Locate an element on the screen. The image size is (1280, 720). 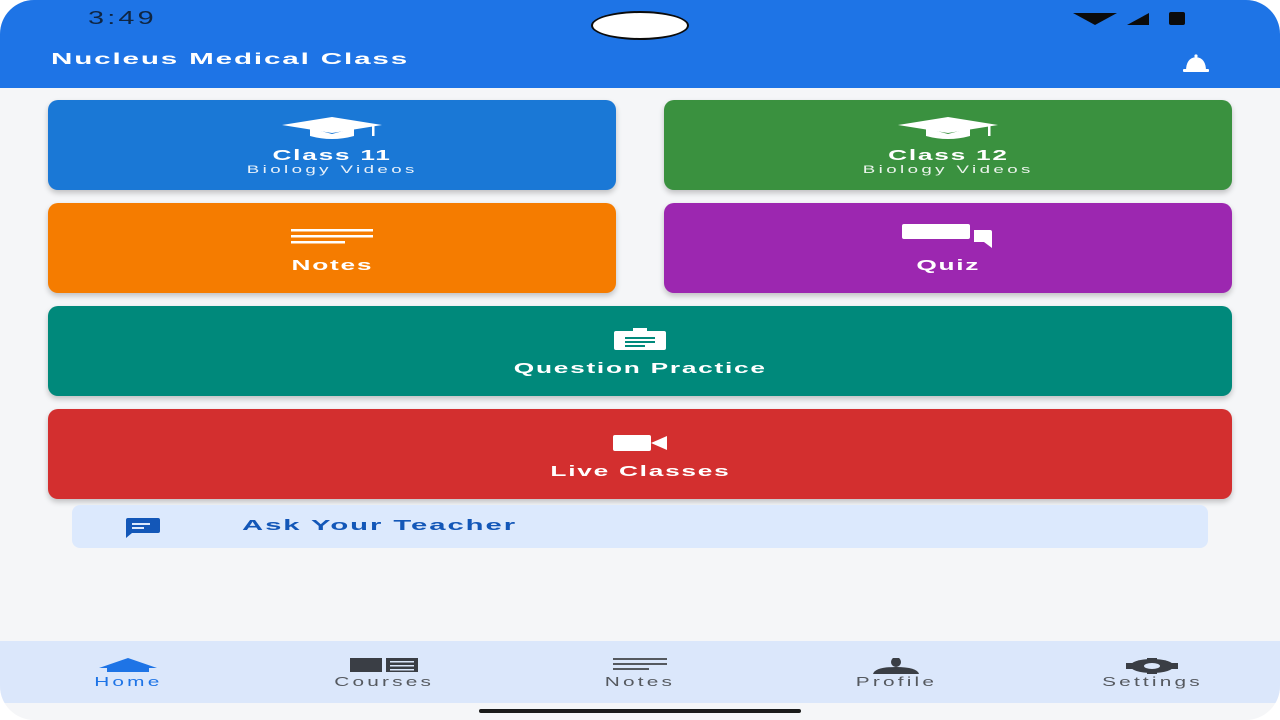
signal-icon is located at coordinates (1138, 18).